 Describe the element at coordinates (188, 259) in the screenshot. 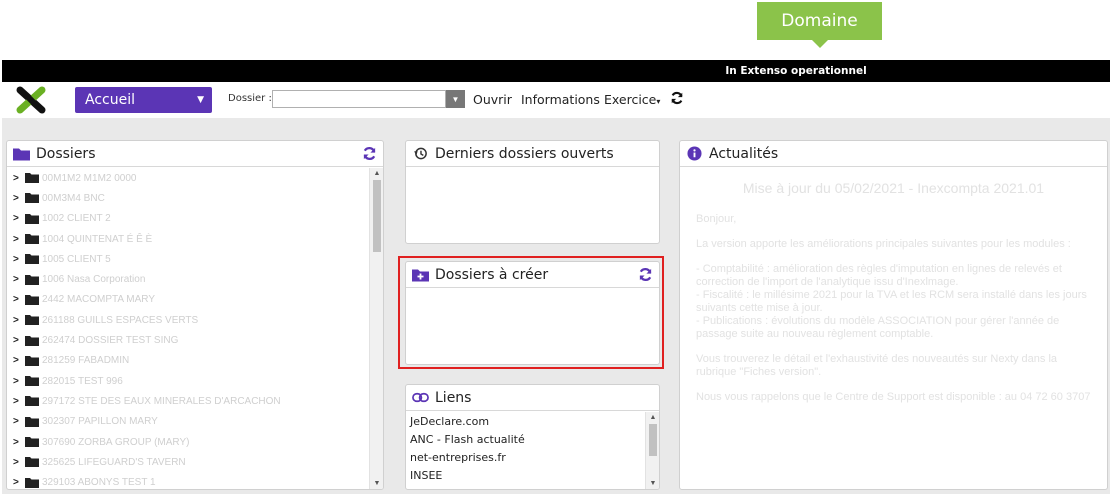

I see `dossier-tree-item: >1005 CLIENT 5` at that location.